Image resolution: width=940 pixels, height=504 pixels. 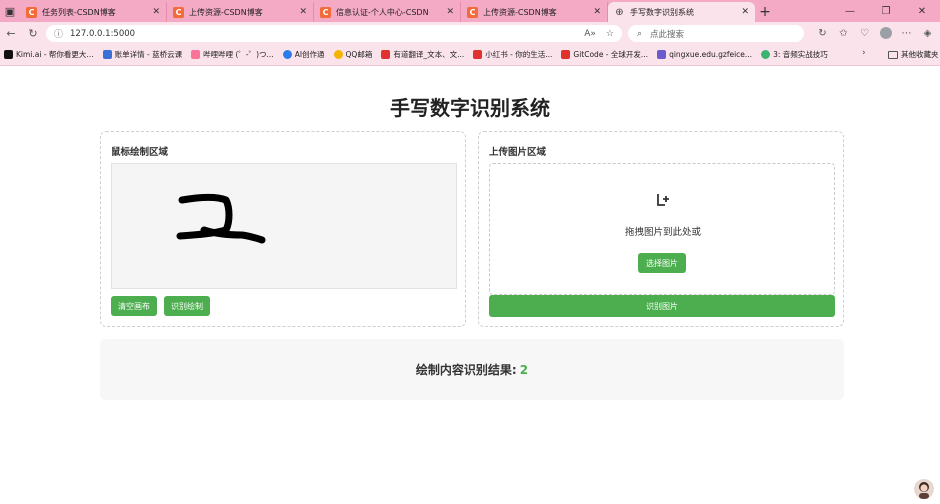 I want to click on other-favorites-folder: 其他收藏夹, so click(x=913, y=54).